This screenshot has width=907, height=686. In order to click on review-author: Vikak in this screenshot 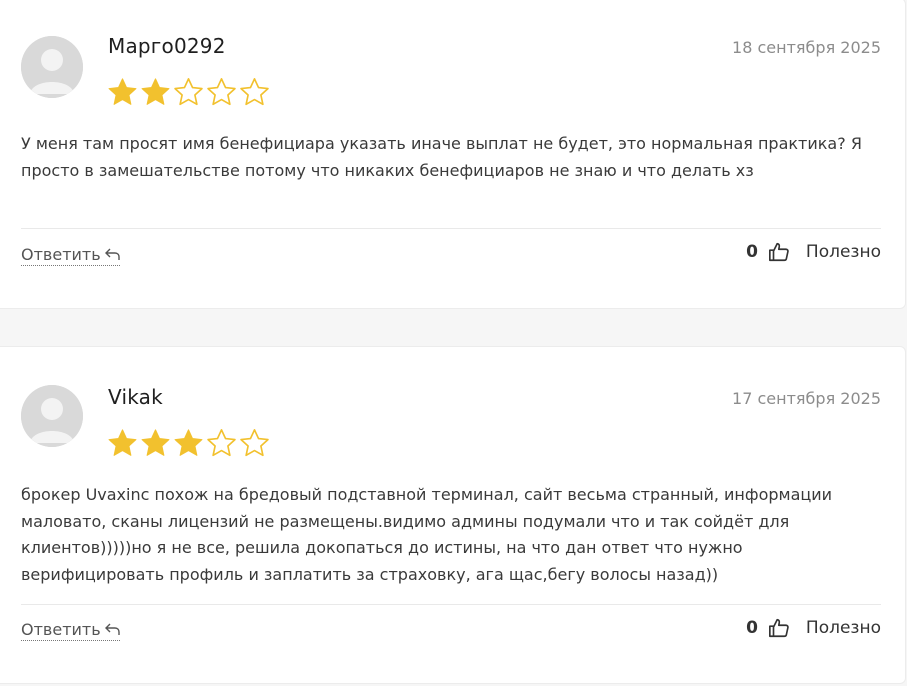, I will do `click(135, 397)`.